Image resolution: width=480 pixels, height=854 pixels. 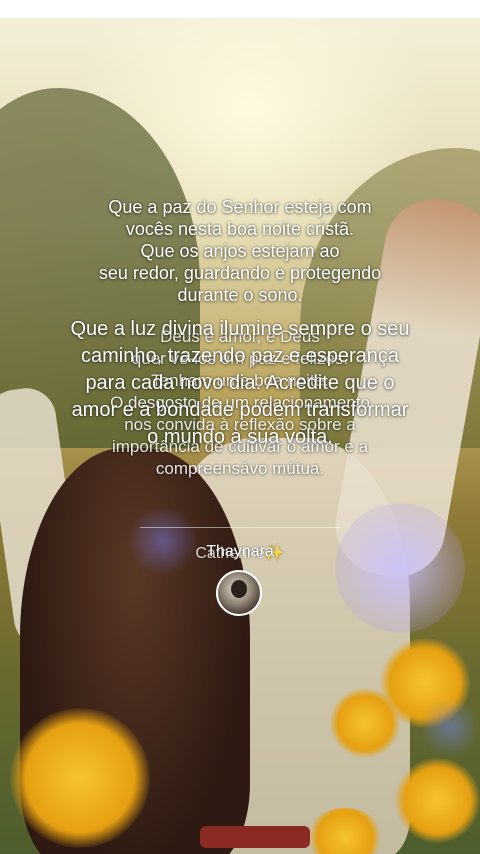 I want to click on text-line: Que os anjos estejam ao, so click(x=240, y=251).